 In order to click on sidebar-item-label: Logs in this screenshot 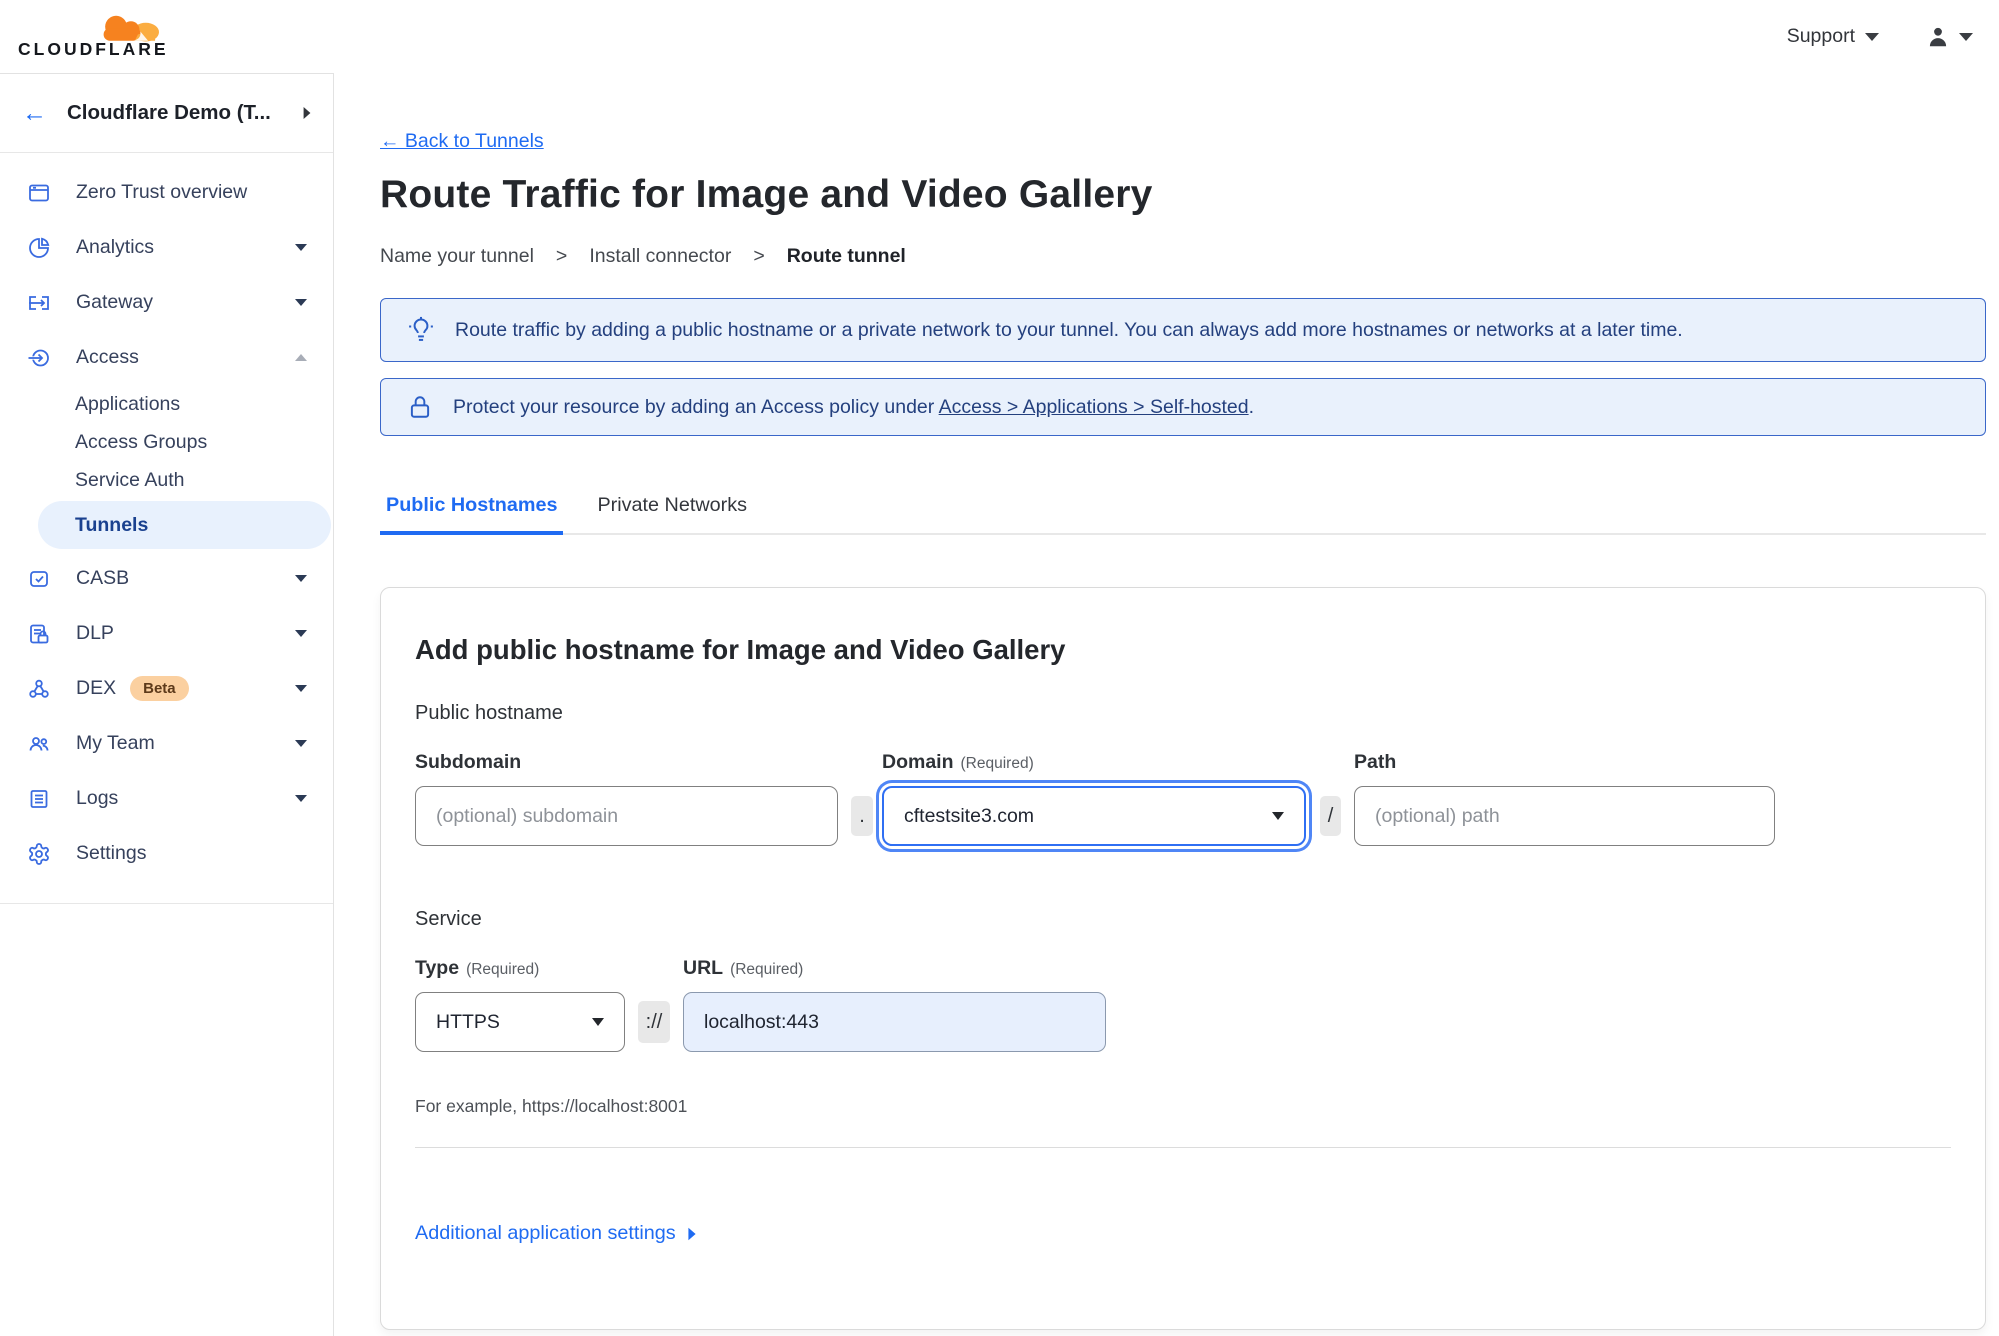, I will do `click(97, 798)`.